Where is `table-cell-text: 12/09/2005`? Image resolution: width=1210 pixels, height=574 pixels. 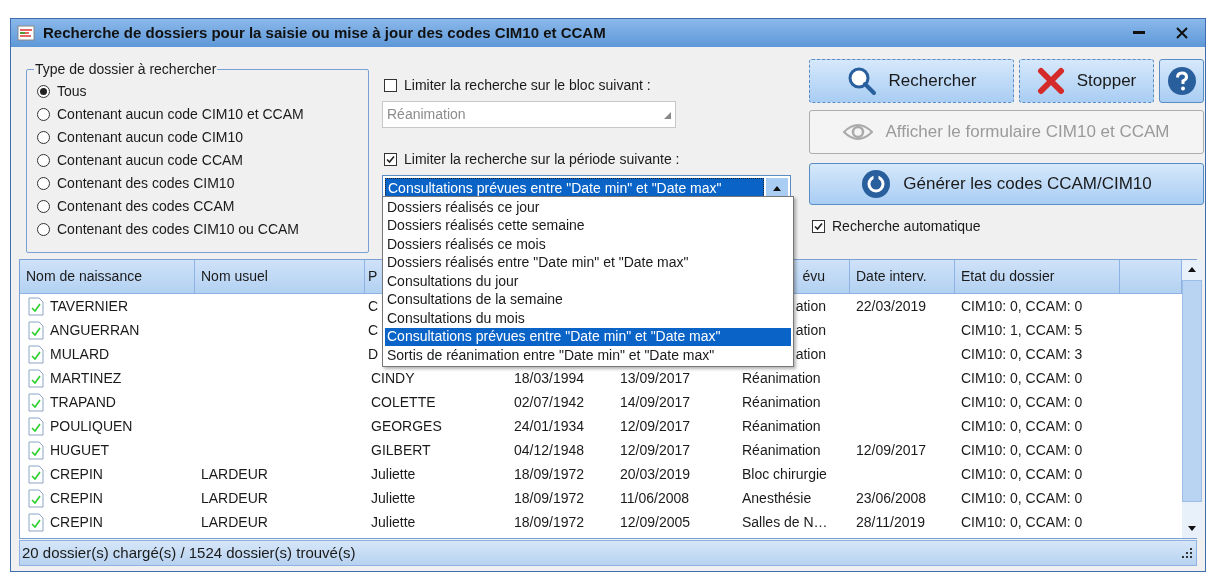
table-cell-text: 12/09/2005 is located at coordinates (655, 522).